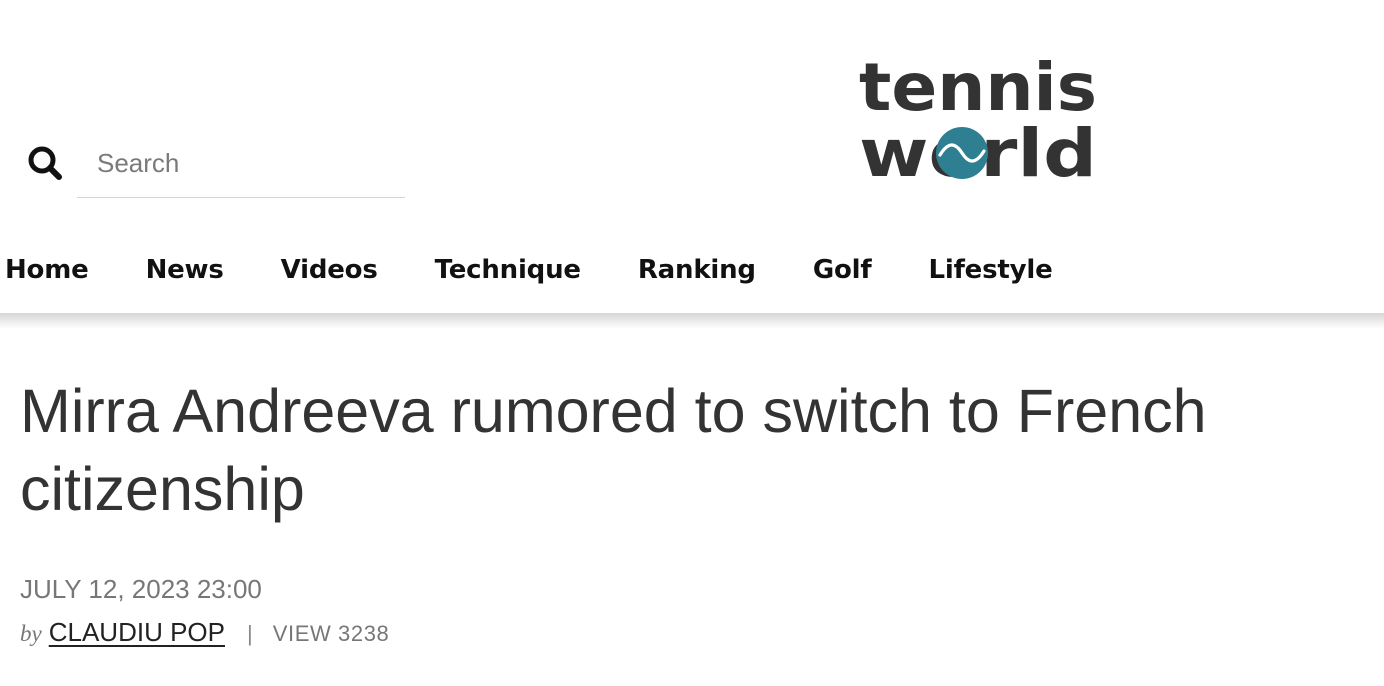 The image size is (1384, 686). I want to click on search-bar, so click(210, 165).